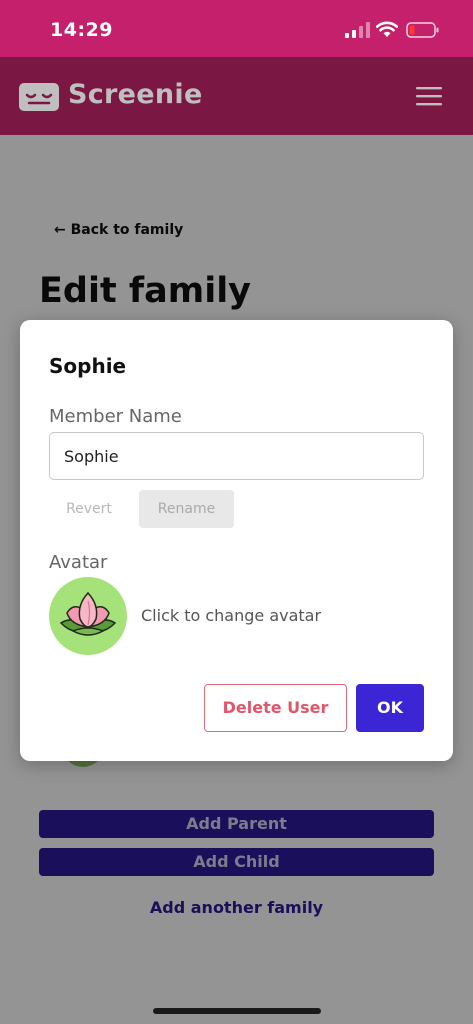 This screenshot has width=473, height=1024. Describe the element at coordinates (275, 708) in the screenshot. I see `delete-user-button: Delete User` at that location.